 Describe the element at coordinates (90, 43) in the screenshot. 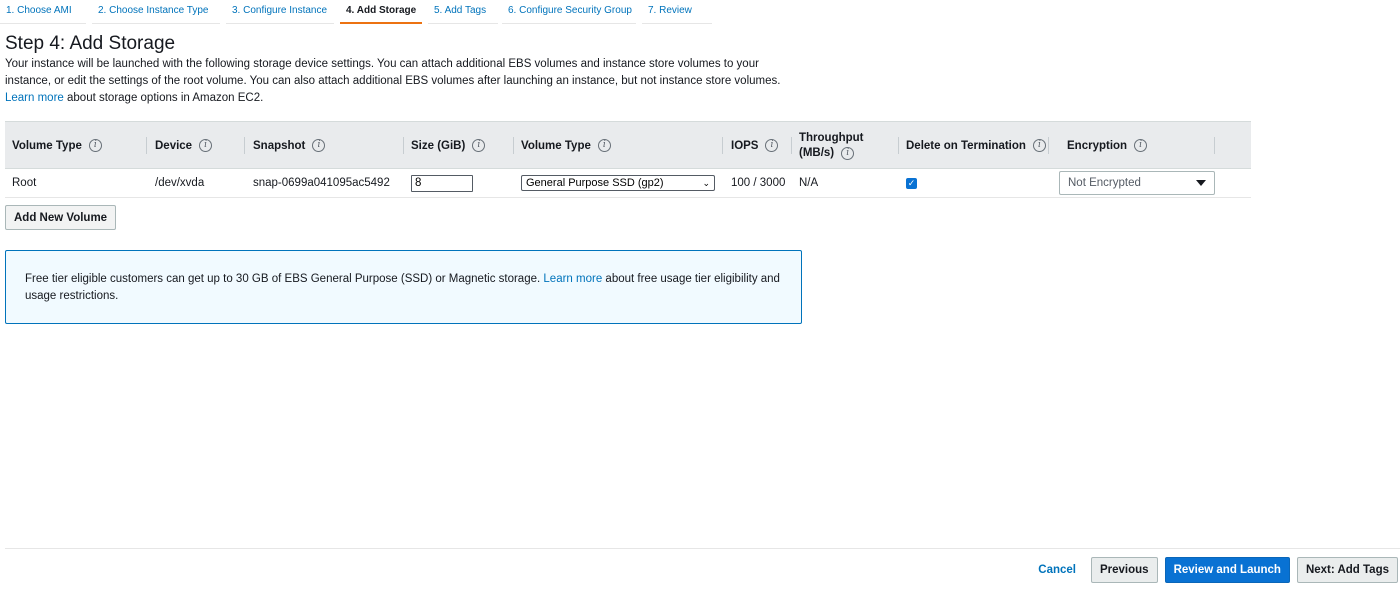

I see `page-title: Step 4: Add Storage` at that location.